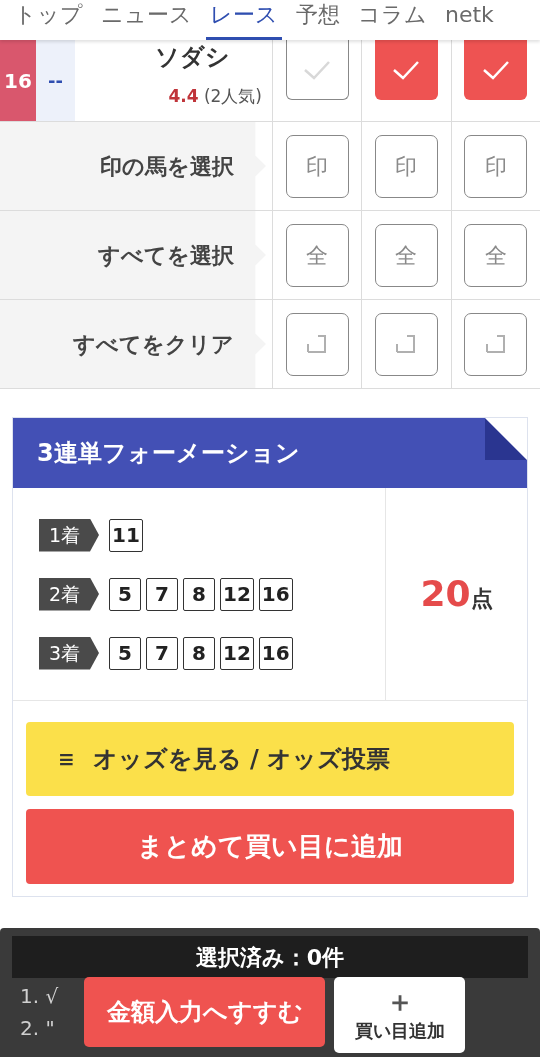 The image size is (540, 1057). What do you see at coordinates (270, 759) in the screenshot?
I see `odds-button: ≡ オッズを見る / オッズ投票` at bounding box center [270, 759].